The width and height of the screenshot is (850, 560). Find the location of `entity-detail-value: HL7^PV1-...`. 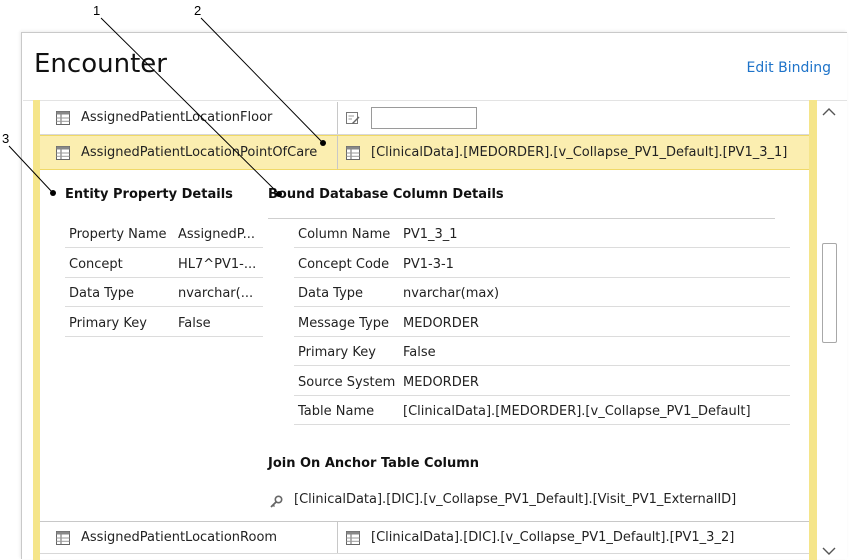

entity-detail-value: HL7^PV1-... is located at coordinates (217, 264).